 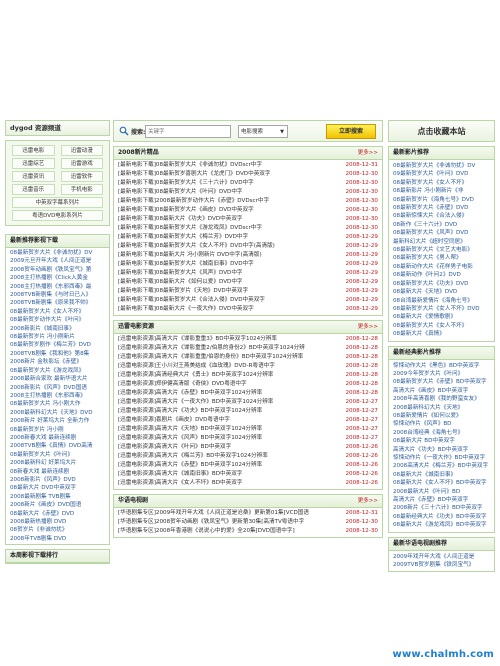 I want to click on item-title: [最新电影下载]08最新贺岁大片《城南旧事》DVD中字, so click(x=186, y=264).